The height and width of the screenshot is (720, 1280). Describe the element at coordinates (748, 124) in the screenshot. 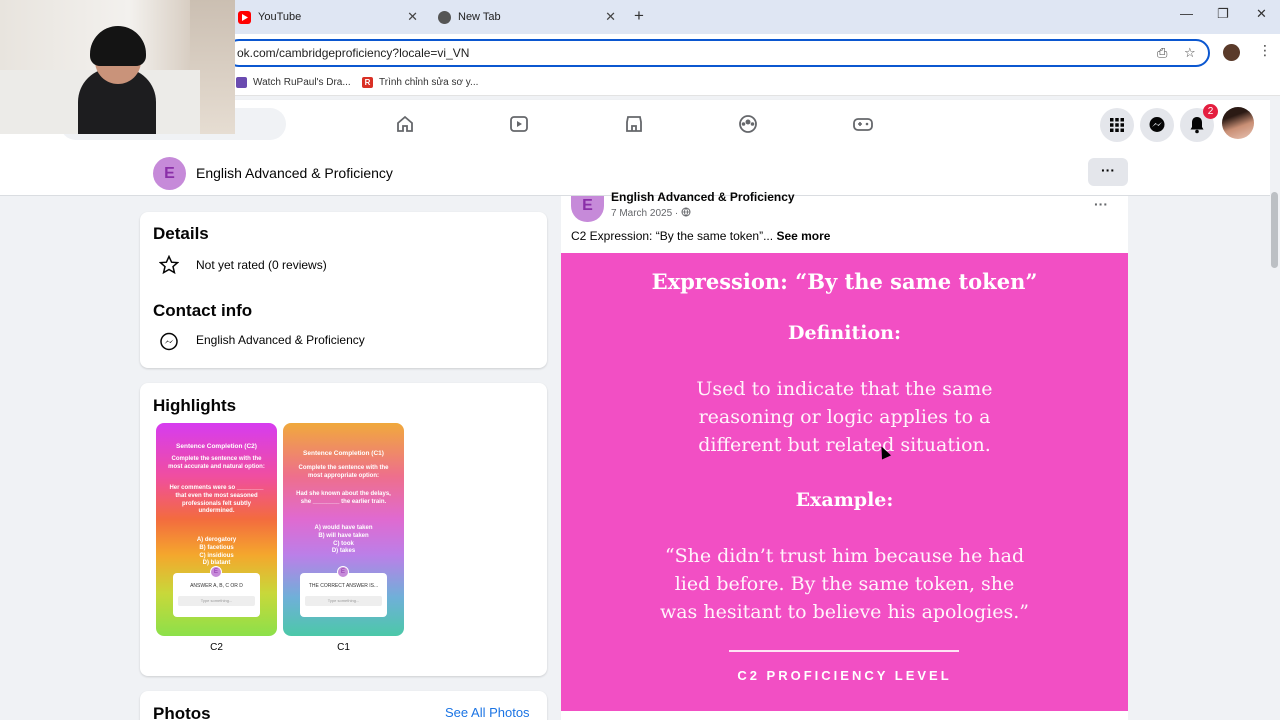

I see `groups-icon` at that location.